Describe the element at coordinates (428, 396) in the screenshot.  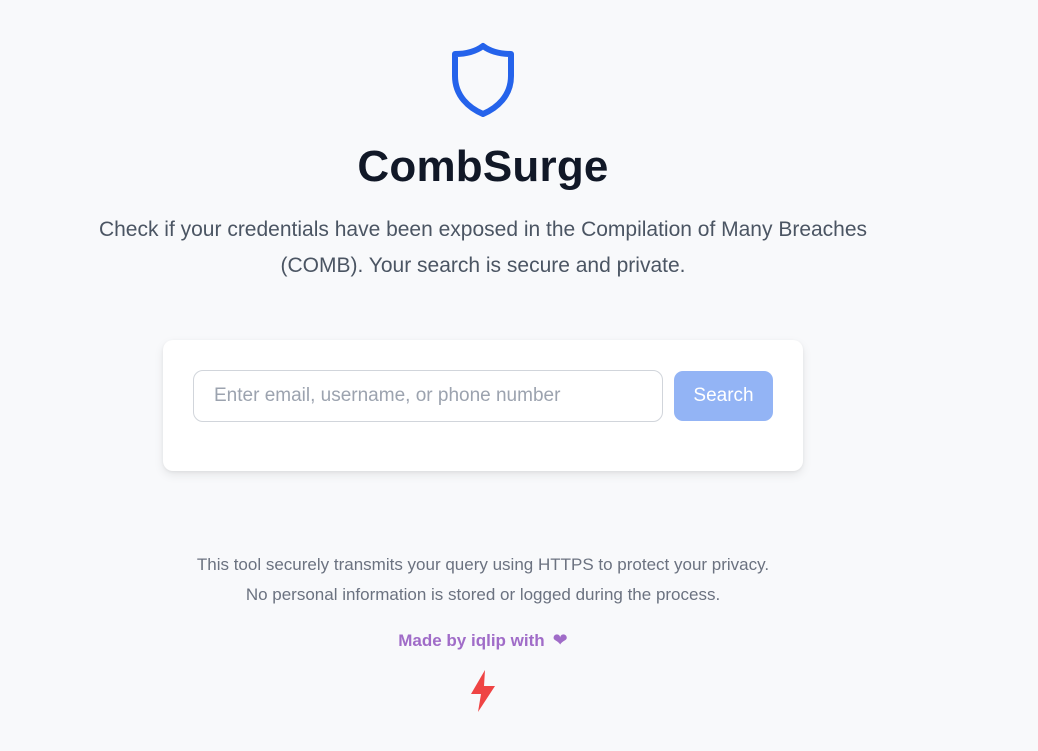
I see `search-input` at that location.